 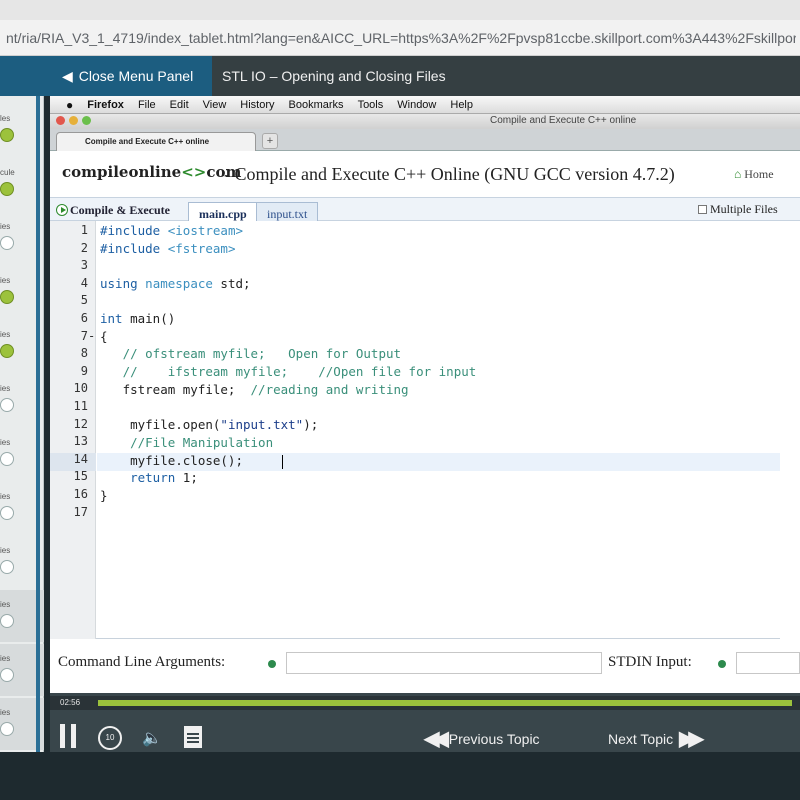 What do you see at coordinates (5, 118) in the screenshot?
I see `menu-panel-item-label: les` at bounding box center [5, 118].